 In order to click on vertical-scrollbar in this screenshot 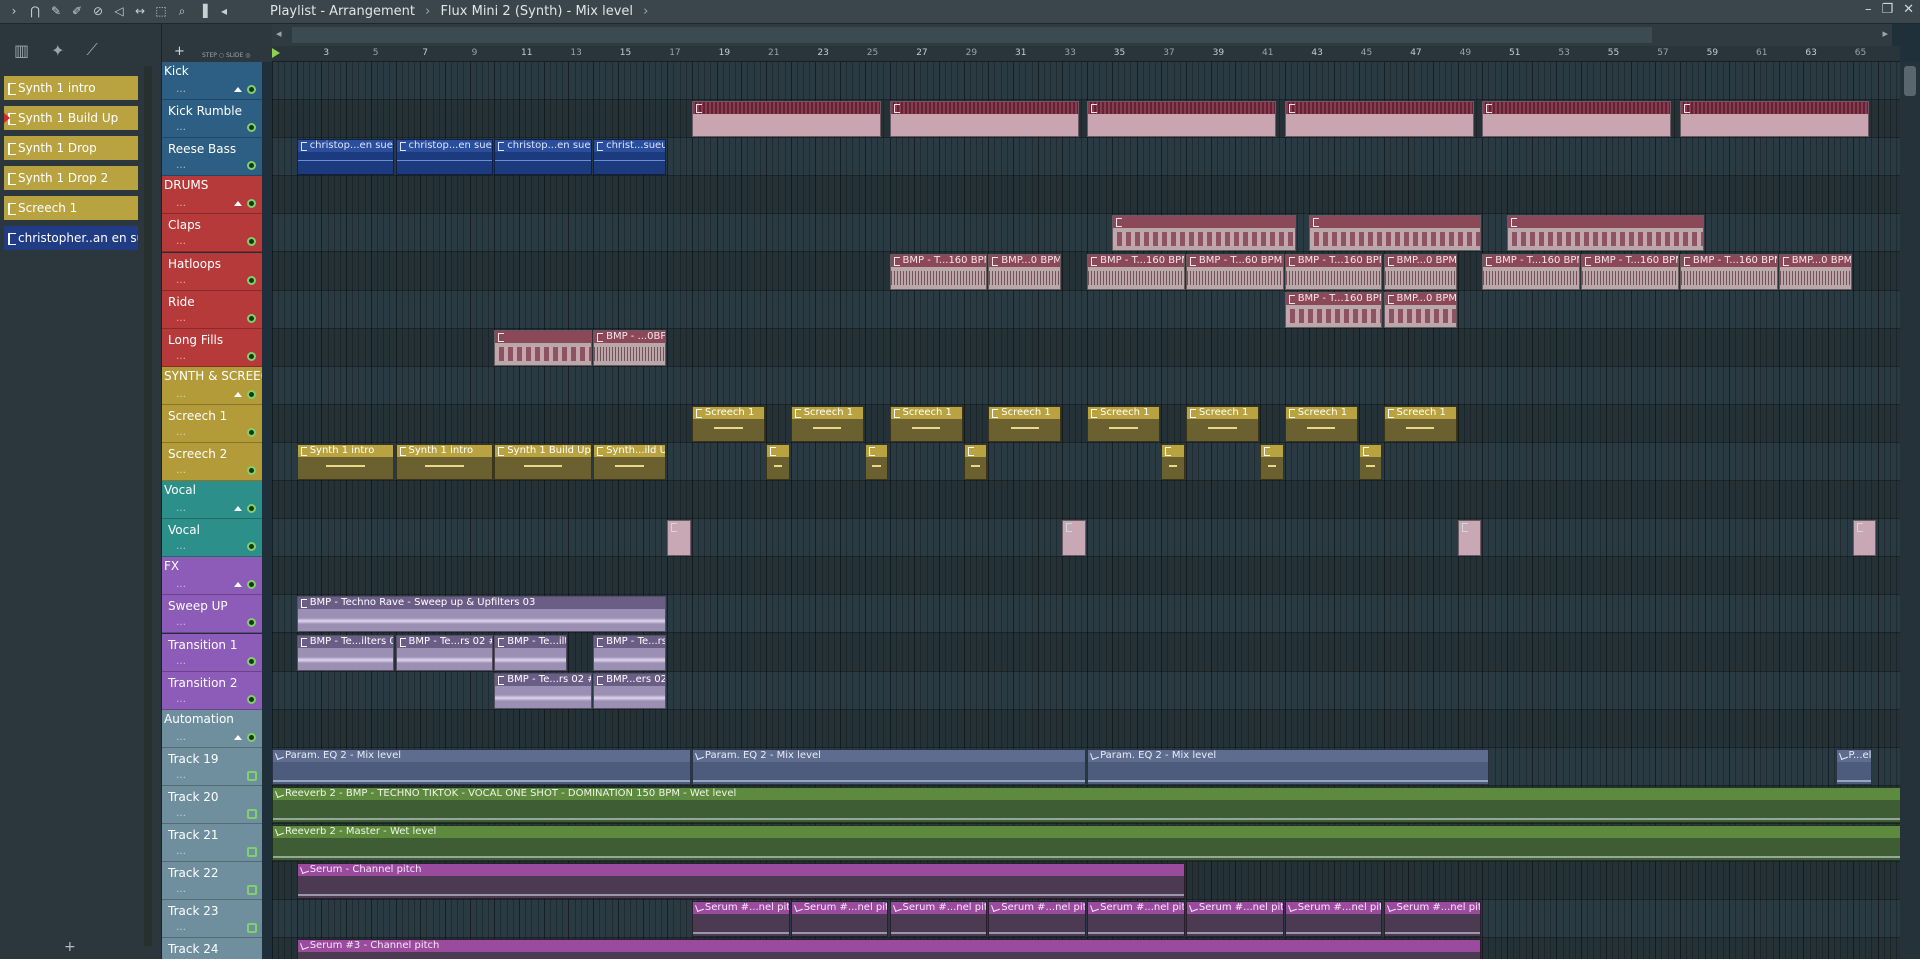, I will do `click(1910, 510)`.